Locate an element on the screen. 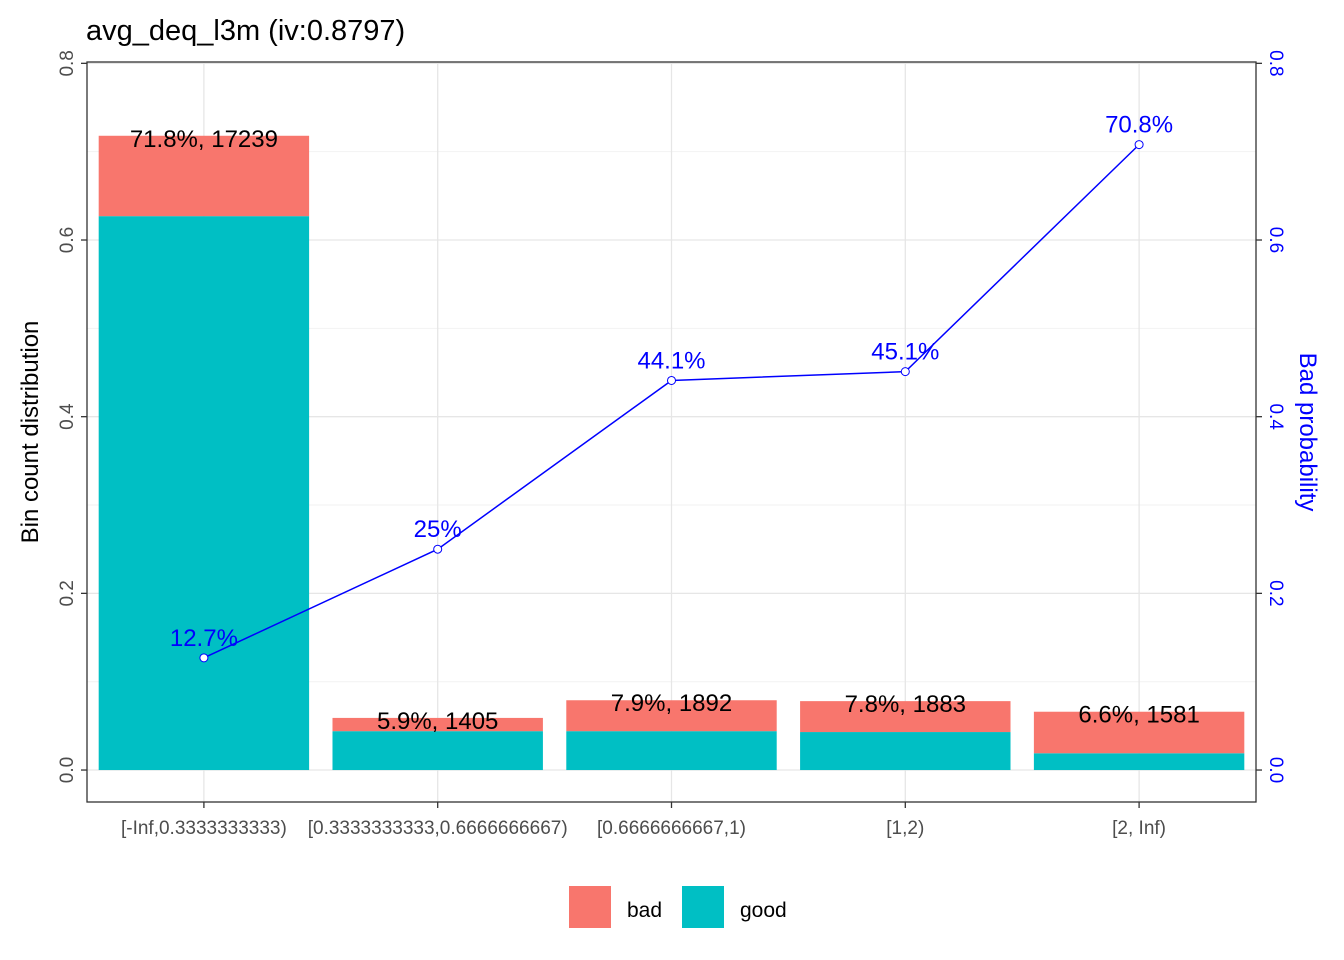 The height and width of the screenshot is (960, 1344). bar-data-label: 71.8%, 17239 is located at coordinates (204, 139).